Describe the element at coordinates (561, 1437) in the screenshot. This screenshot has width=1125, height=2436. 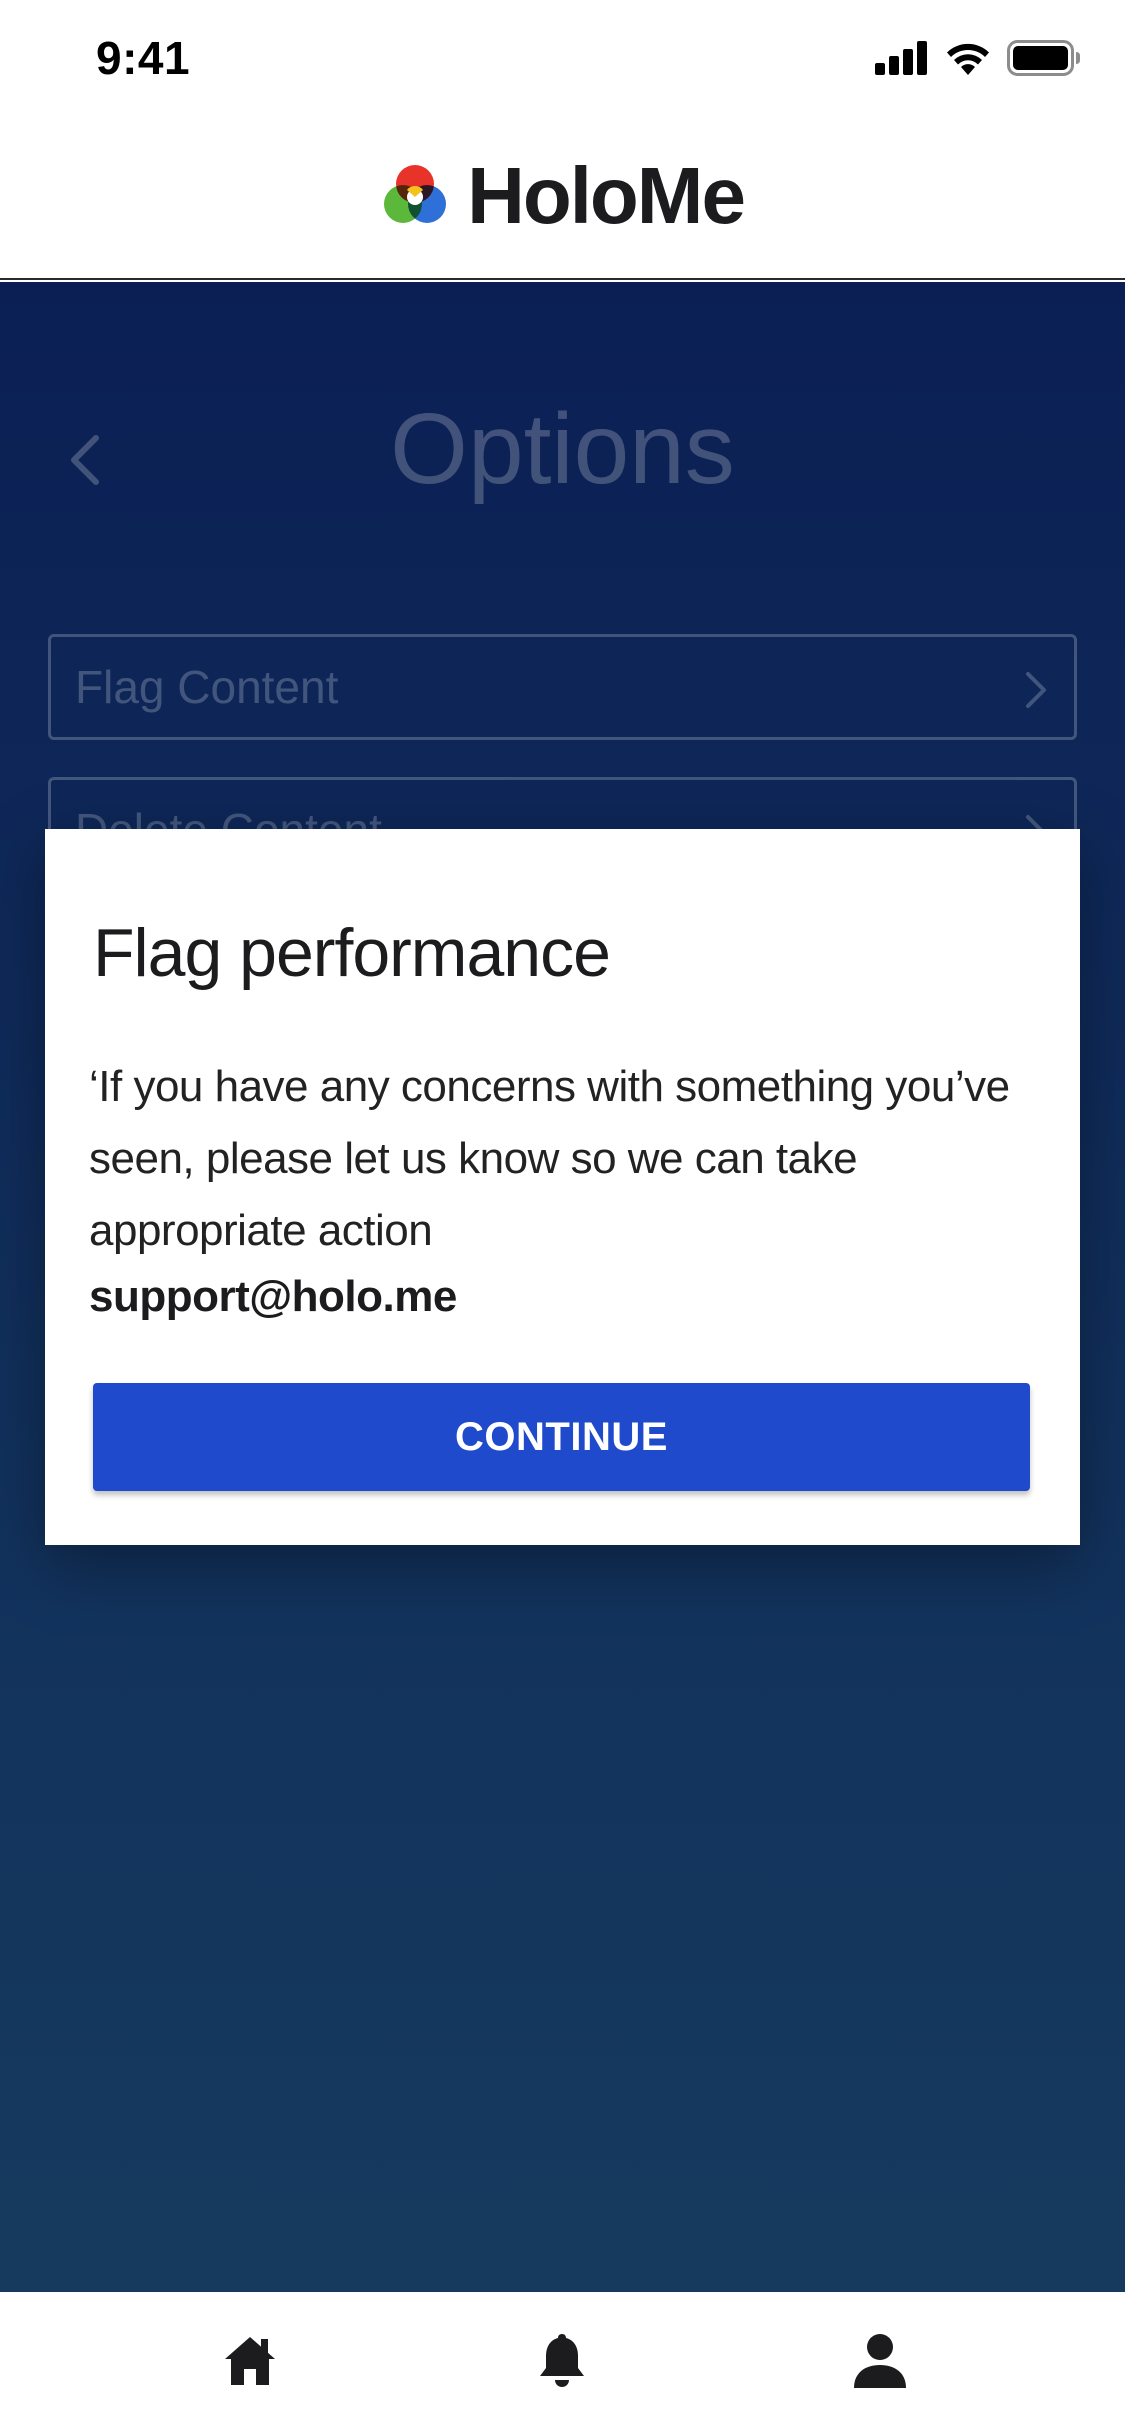
I see `continue-button: CONTINUE` at that location.